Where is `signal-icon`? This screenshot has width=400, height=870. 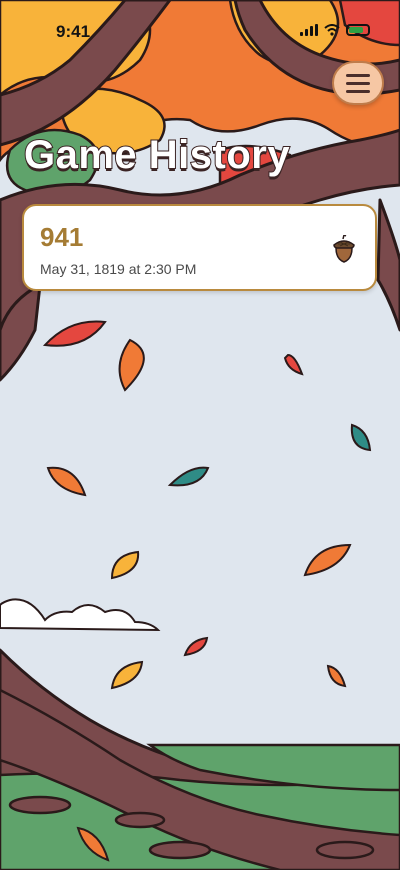 signal-icon is located at coordinates (309, 30).